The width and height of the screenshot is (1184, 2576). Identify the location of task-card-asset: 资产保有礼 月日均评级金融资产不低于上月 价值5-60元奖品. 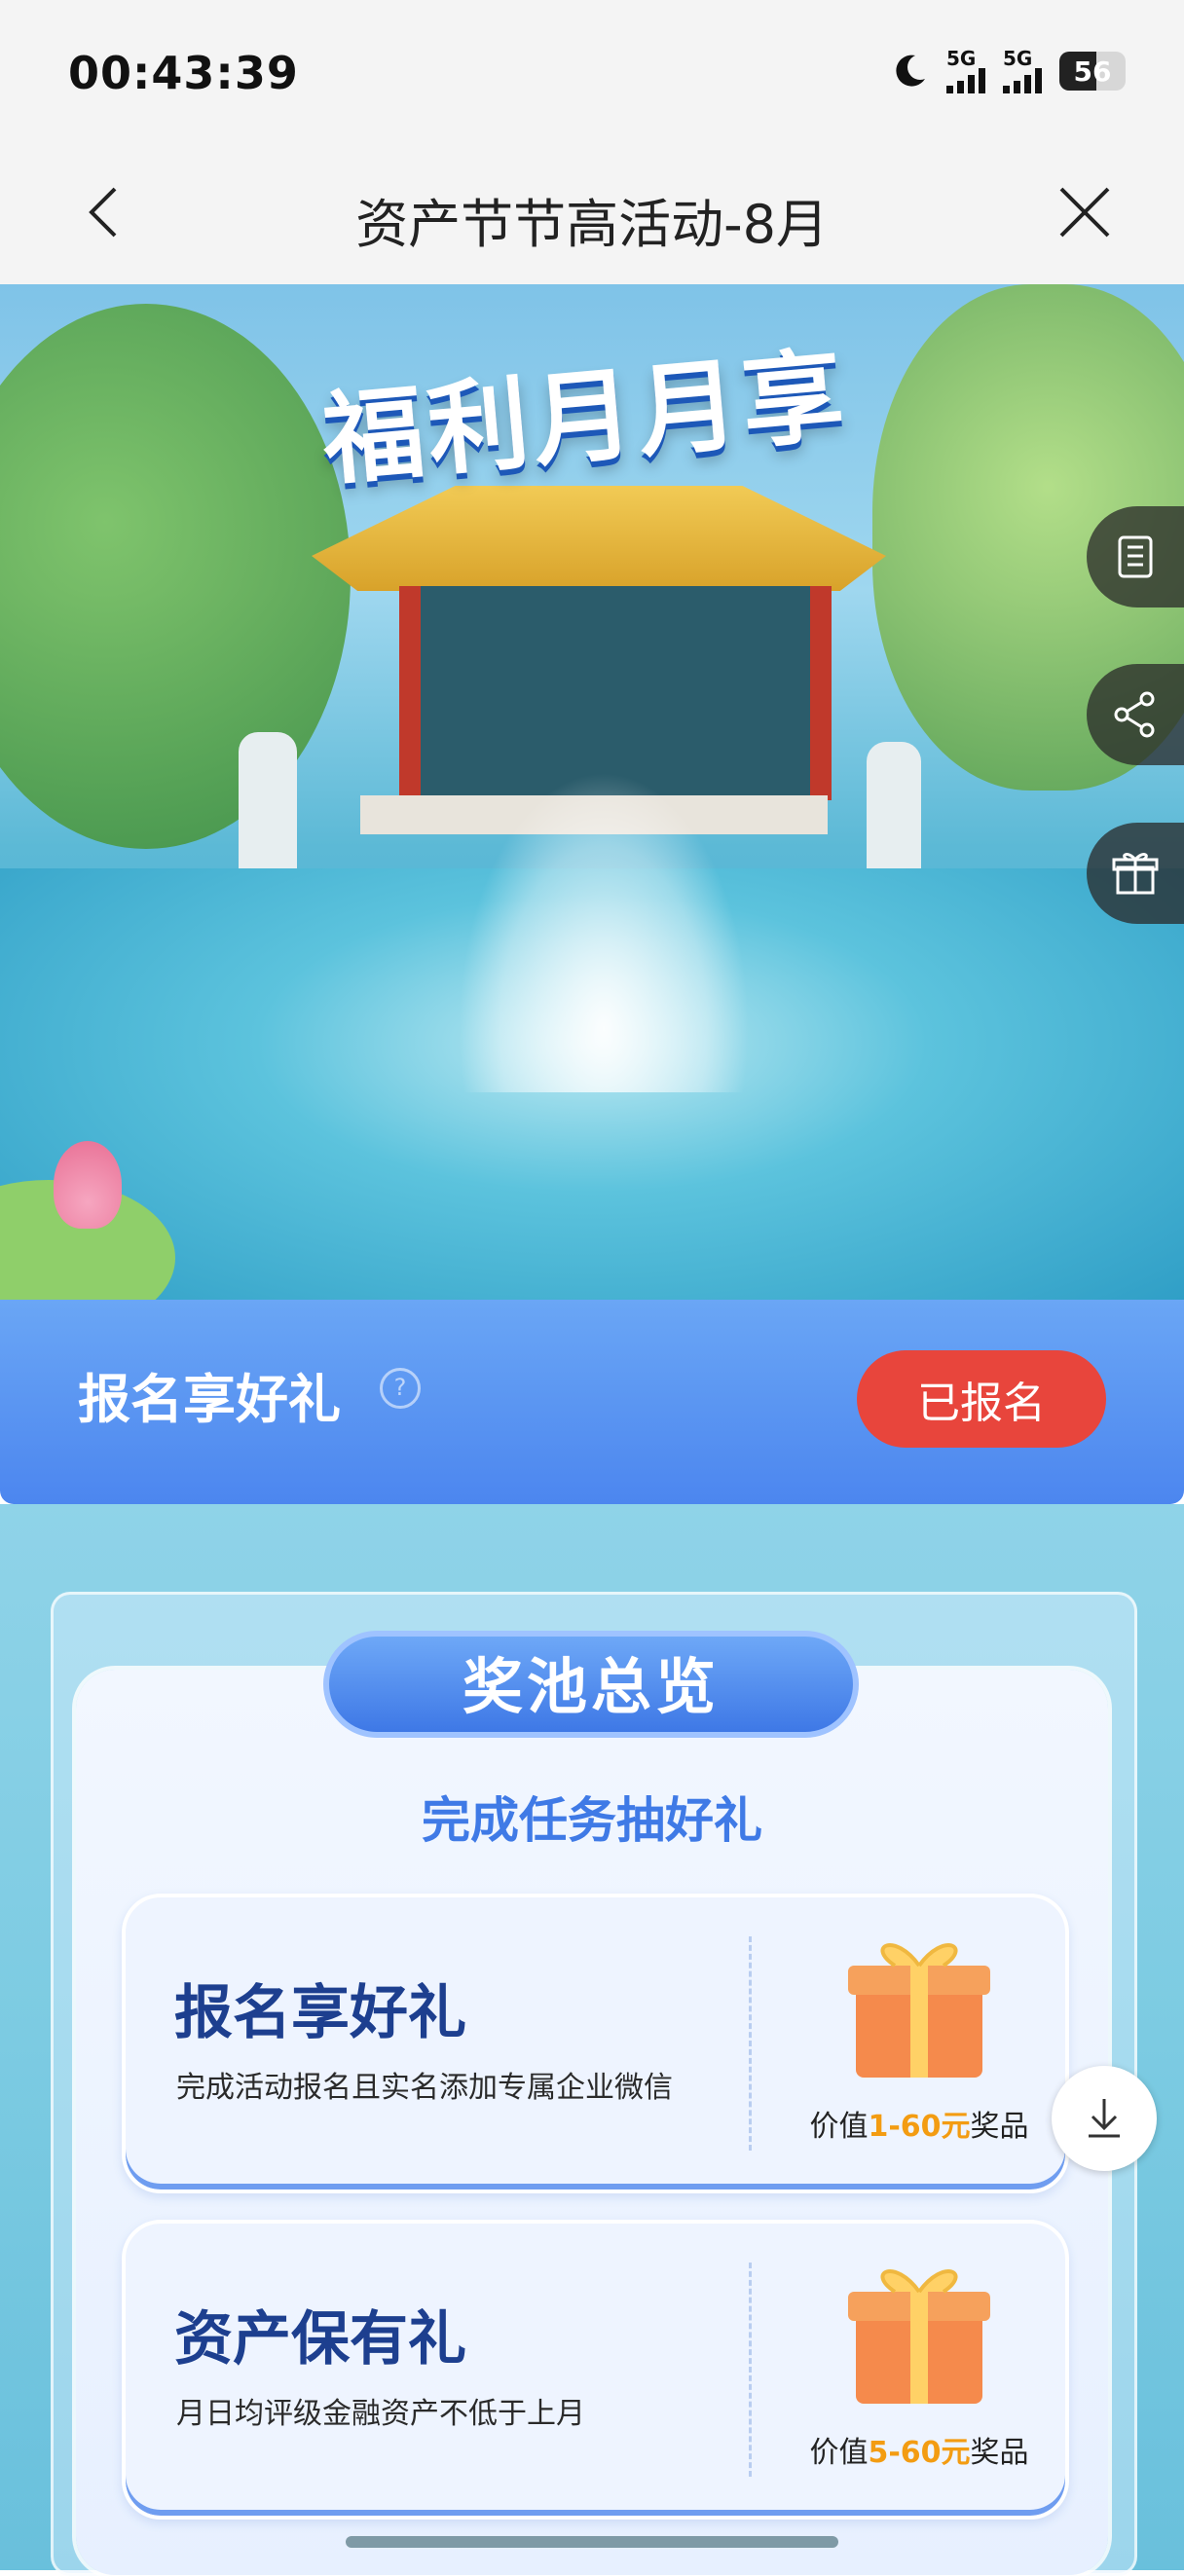
(595, 2370).